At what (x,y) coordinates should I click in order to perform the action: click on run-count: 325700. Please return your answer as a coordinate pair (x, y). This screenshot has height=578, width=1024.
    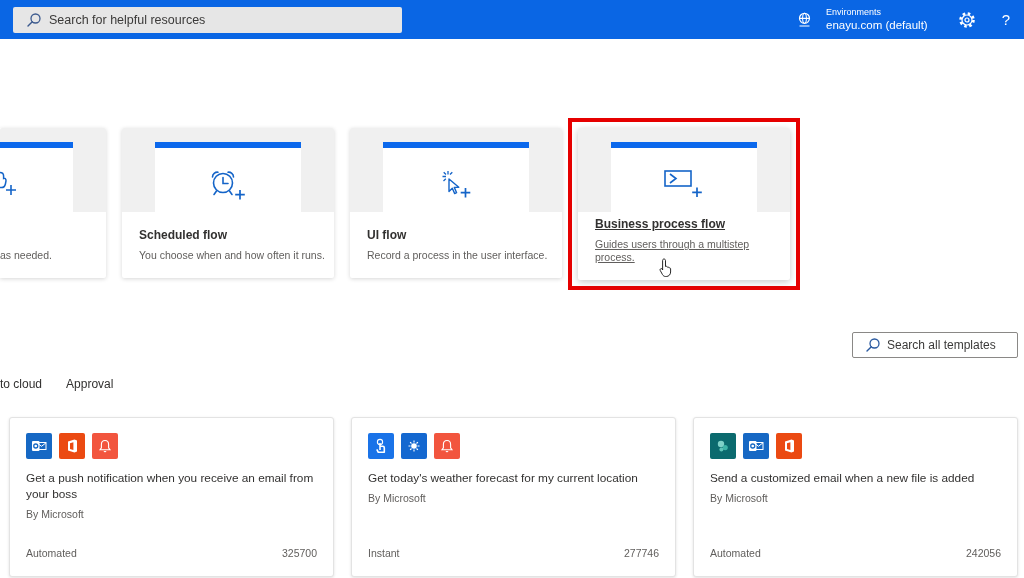
    Looking at the image, I should click on (299, 553).